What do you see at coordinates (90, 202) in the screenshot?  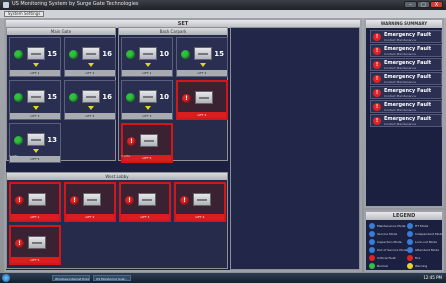 I see `lift-tile: ! LIFT 2` at bounding box center [90, 202].